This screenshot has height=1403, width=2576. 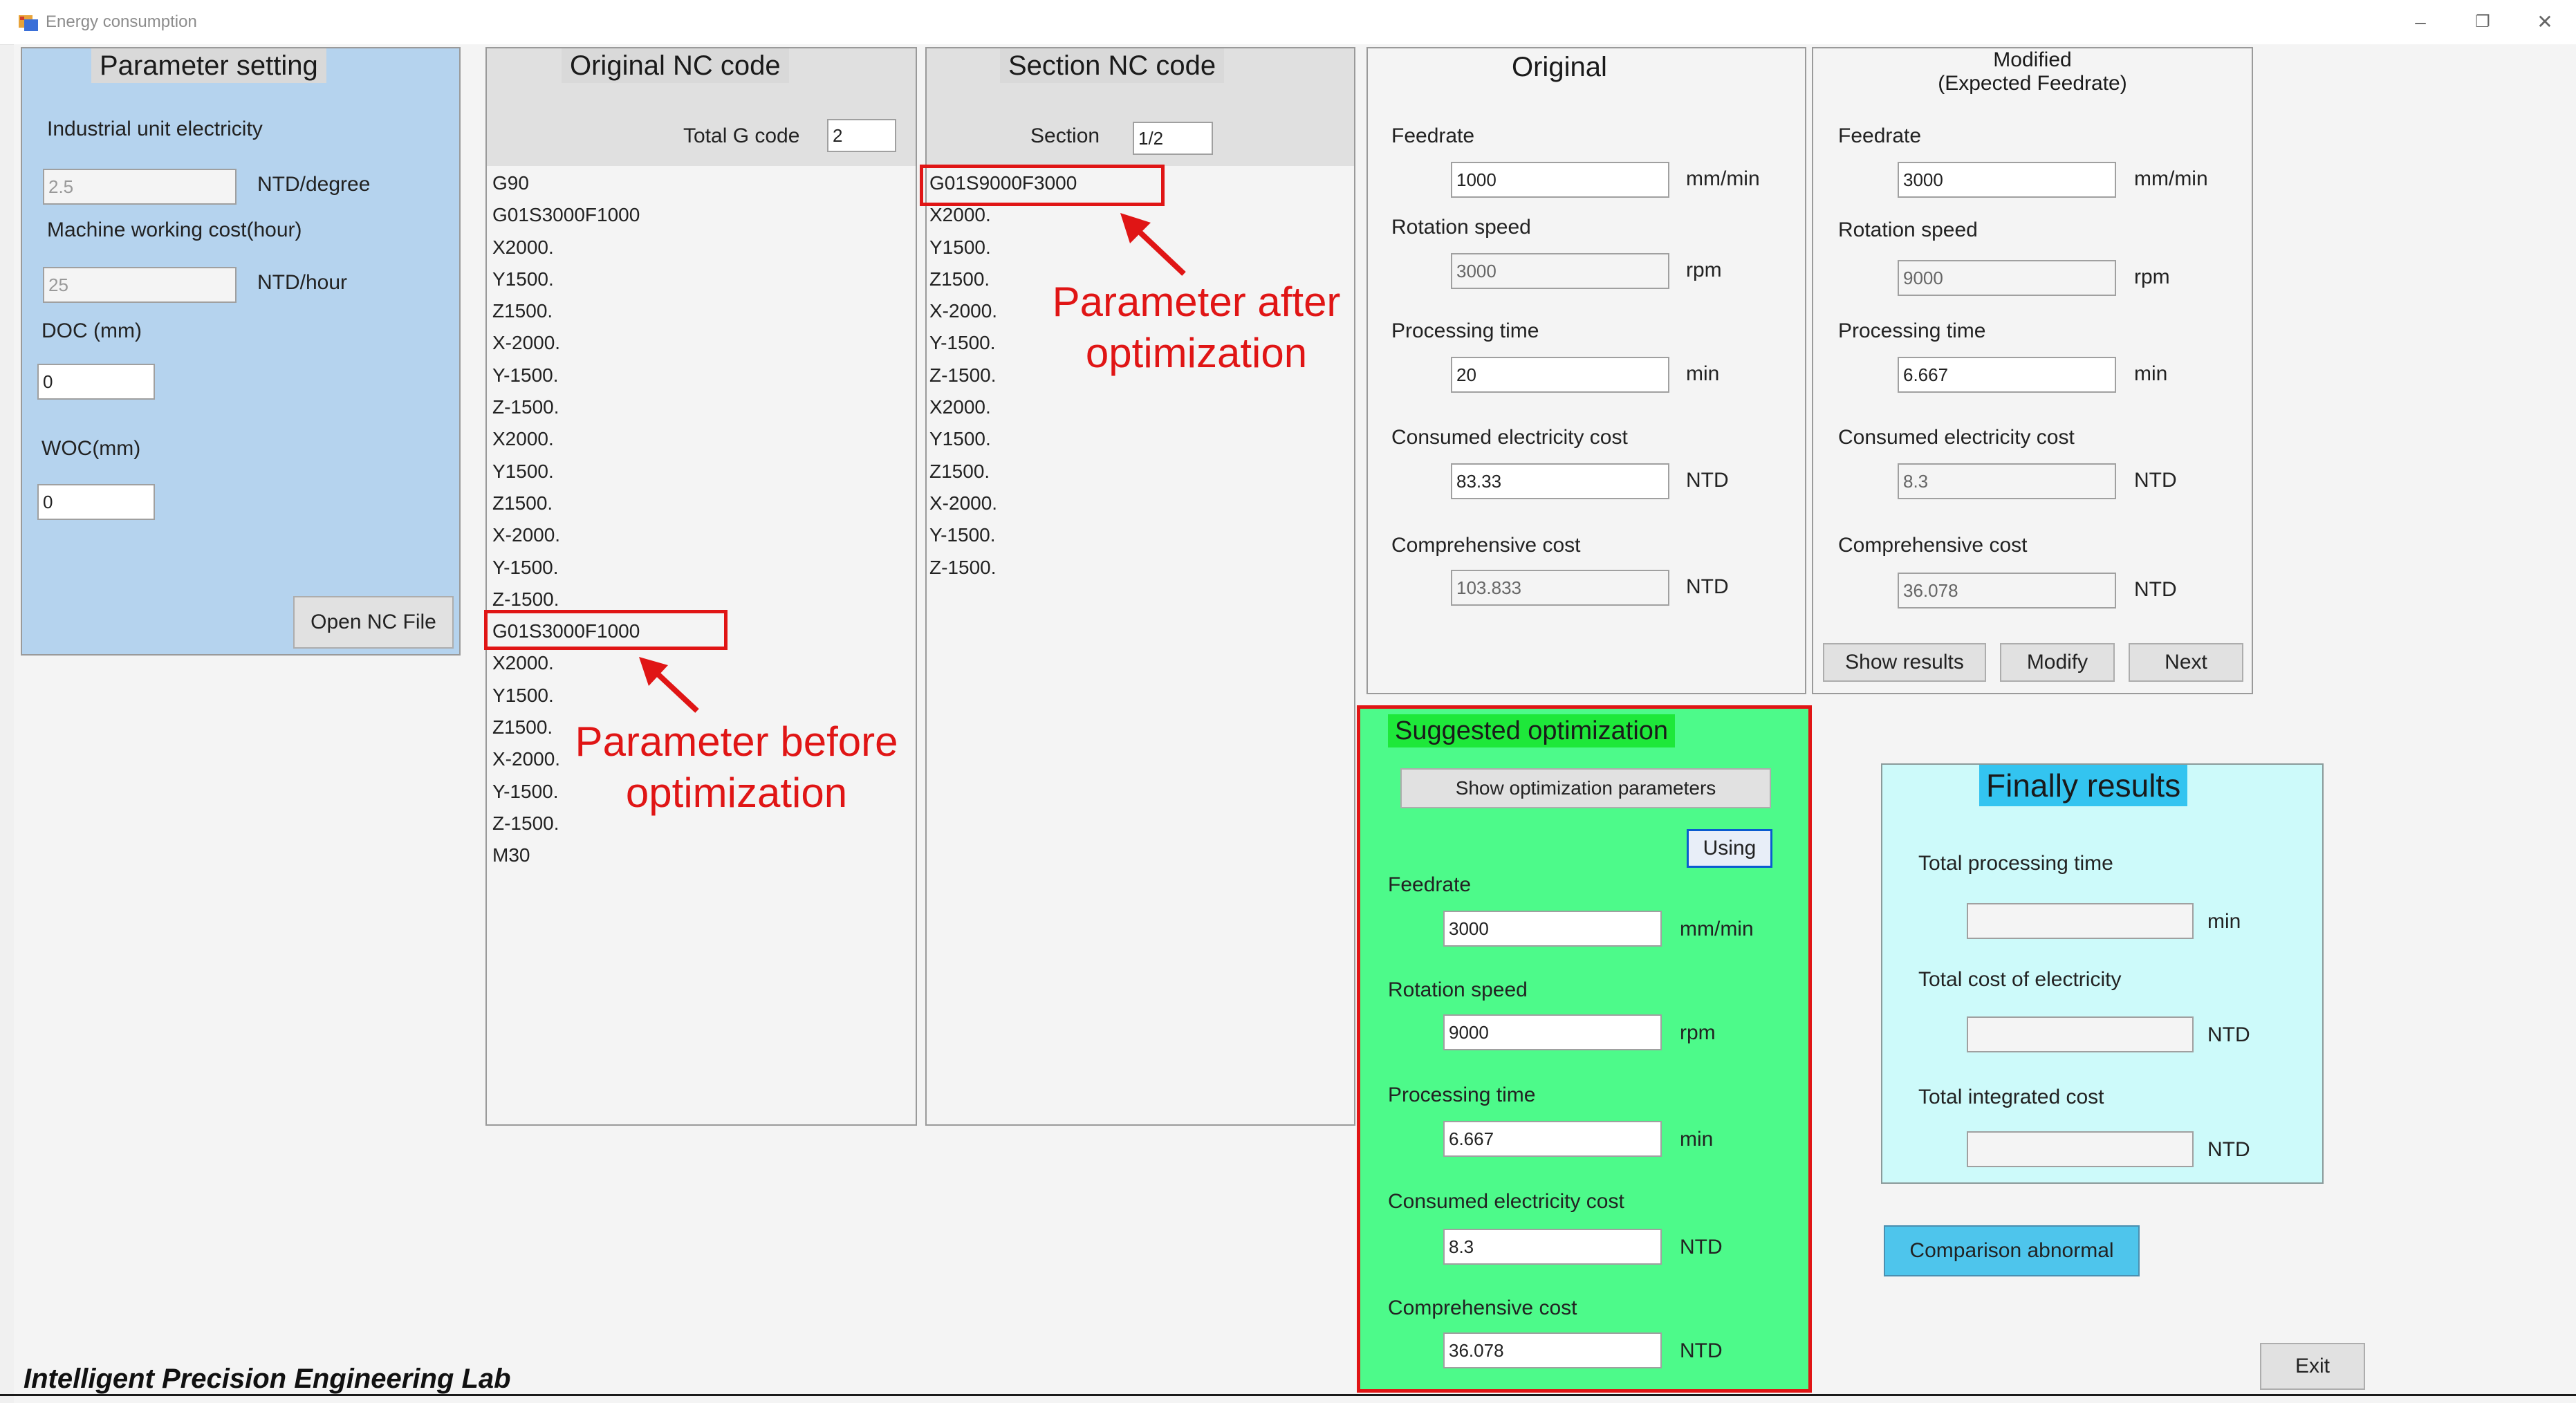 I want to click on section-code-line: Z1500., so click(x=960, y=471).